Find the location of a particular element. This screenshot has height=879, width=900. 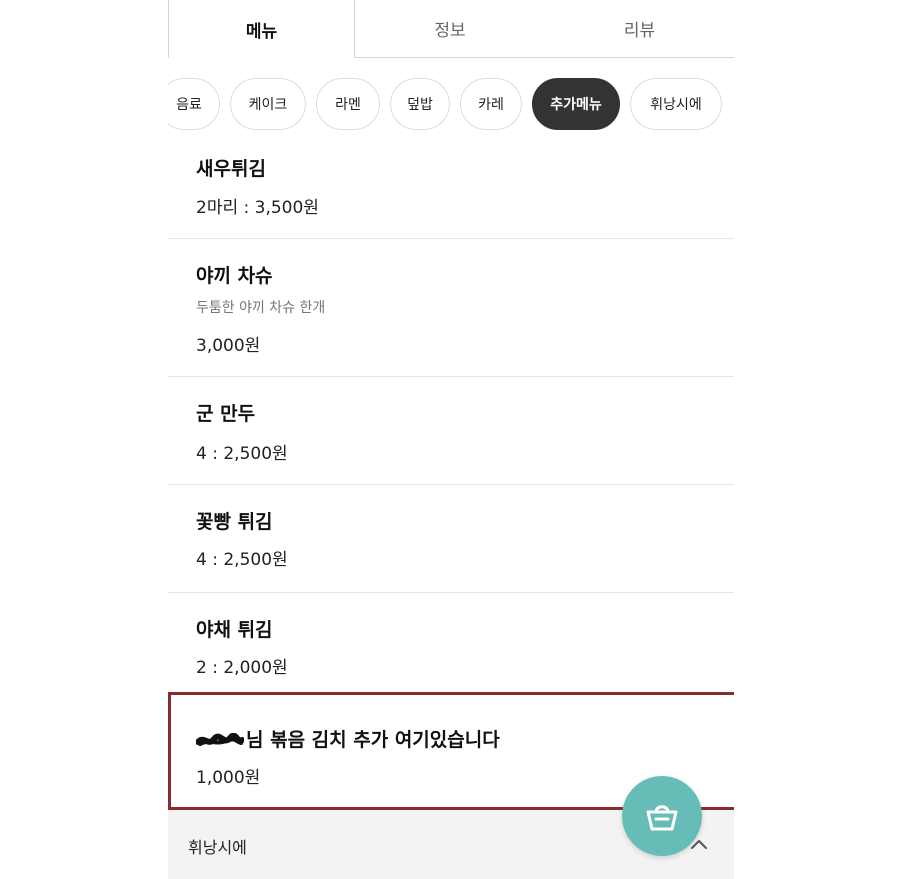

category-chip-curry: 카레 is located at coordinates (491, 104).